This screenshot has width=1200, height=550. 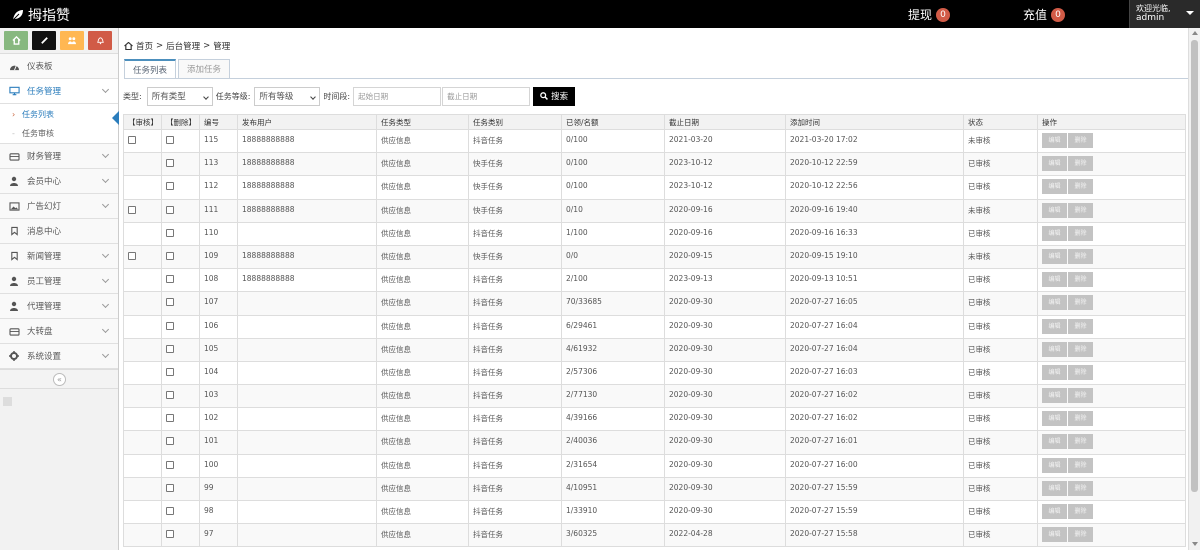 What do you see at coordinates (144, 46) in the screenshot?
I see `breadcrumb-home: 首页` at bounding box center [144, 46].